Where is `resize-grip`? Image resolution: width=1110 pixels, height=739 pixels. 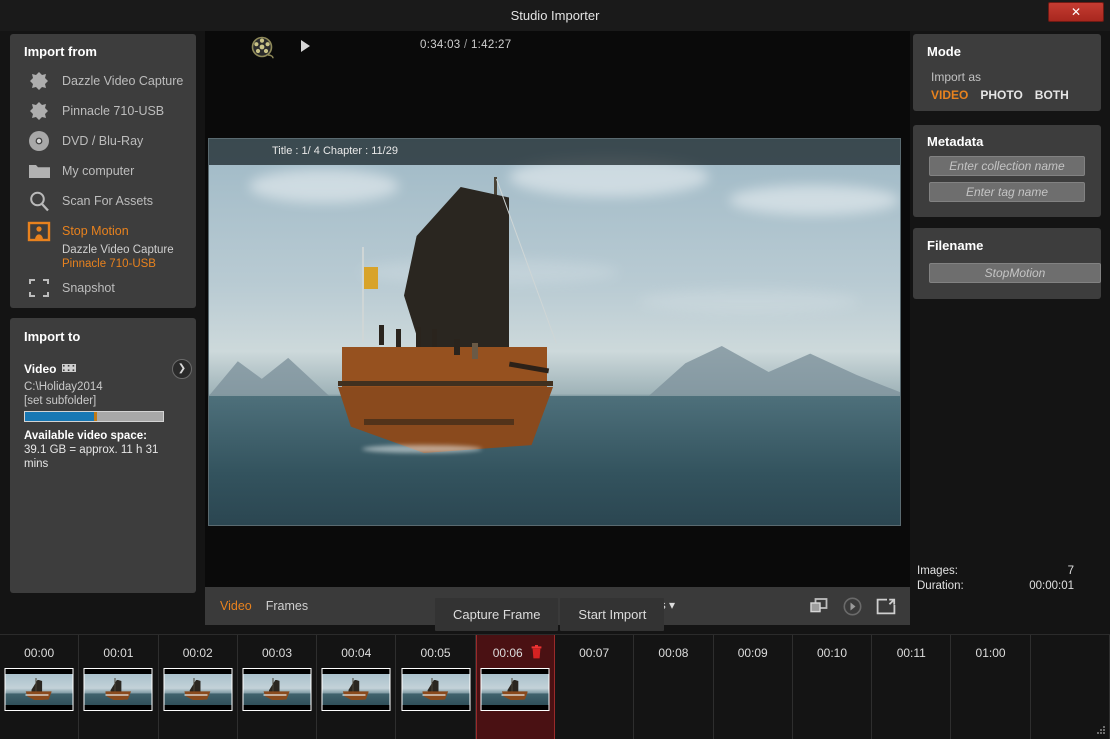 resize-grip is located at coordinates (1101, 730).